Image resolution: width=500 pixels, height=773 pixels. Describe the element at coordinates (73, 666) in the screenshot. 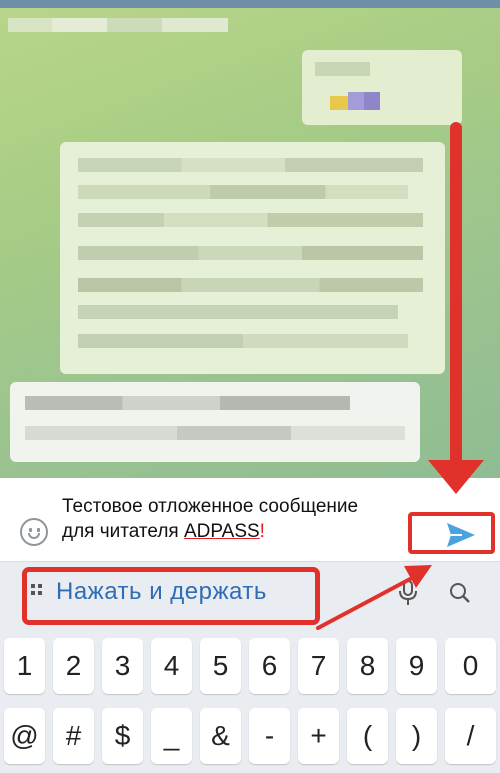

I see `key-2: 2` at that location.